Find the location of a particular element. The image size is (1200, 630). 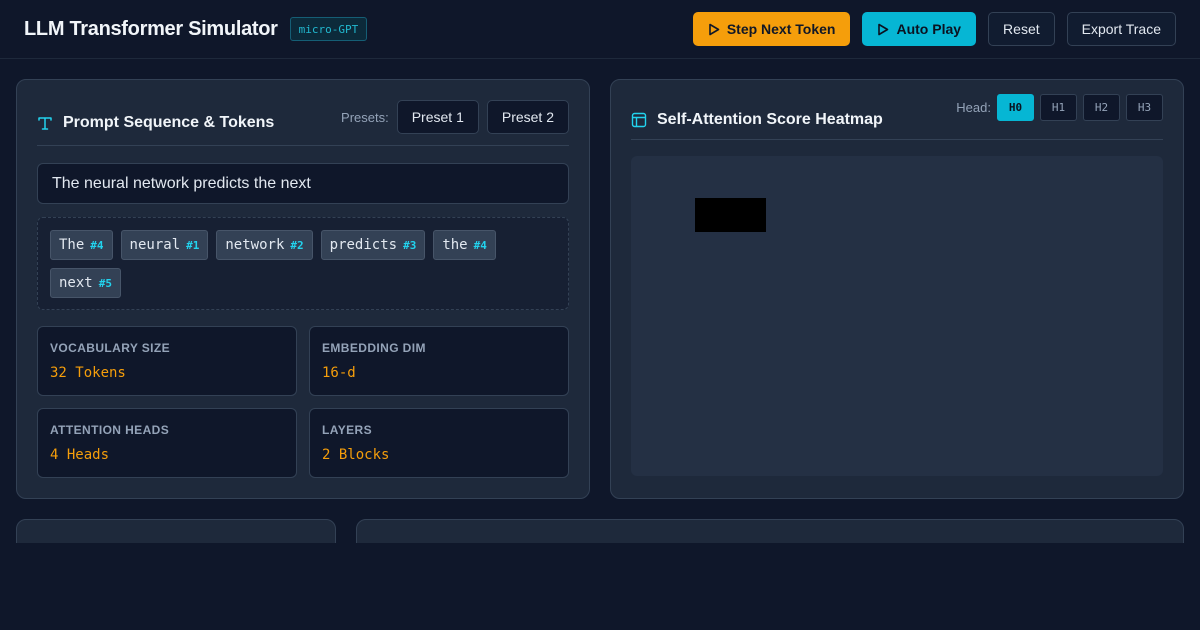

step-next-token-label: Step Next Token is located at coordinates (781, 29).